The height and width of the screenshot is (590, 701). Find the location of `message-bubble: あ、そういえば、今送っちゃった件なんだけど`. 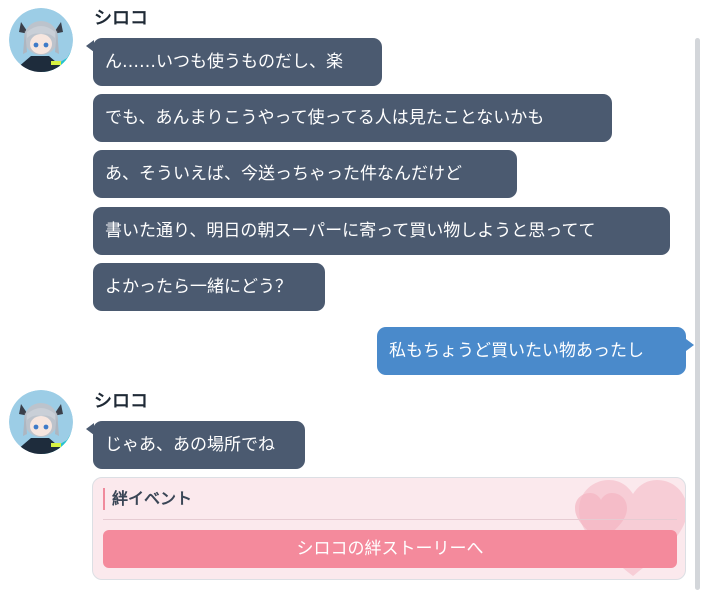

message-bubble: あ、そういえば、今送っちゃった件なんだけど is located at coordinates (305, 174).